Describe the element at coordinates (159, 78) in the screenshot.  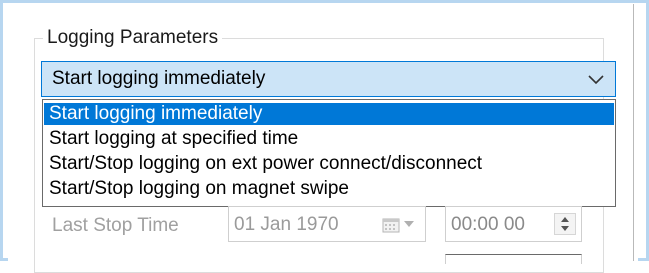
I see `combobox-value: Start logging immediately` at that location.